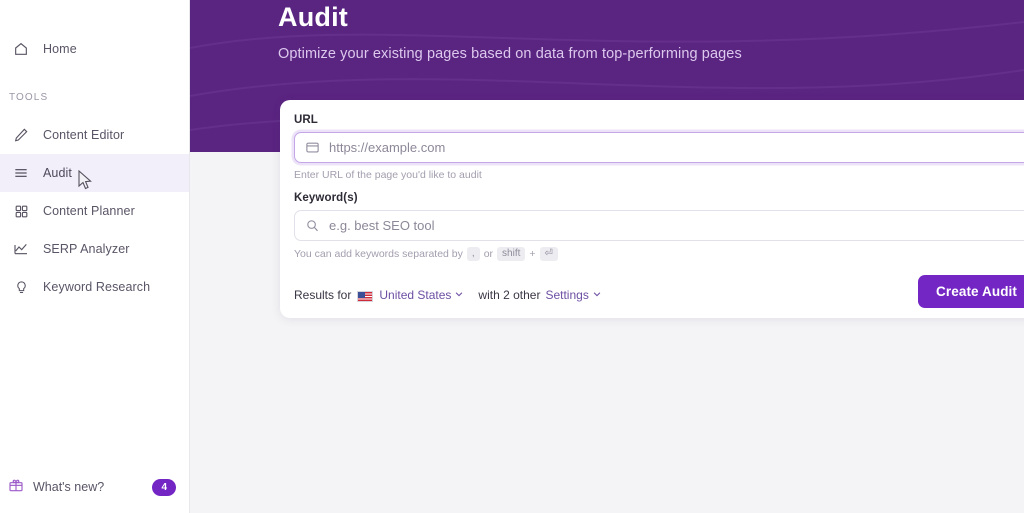 The image size is (1024, 513). I want to click on grid-icon, so click(21, 211).